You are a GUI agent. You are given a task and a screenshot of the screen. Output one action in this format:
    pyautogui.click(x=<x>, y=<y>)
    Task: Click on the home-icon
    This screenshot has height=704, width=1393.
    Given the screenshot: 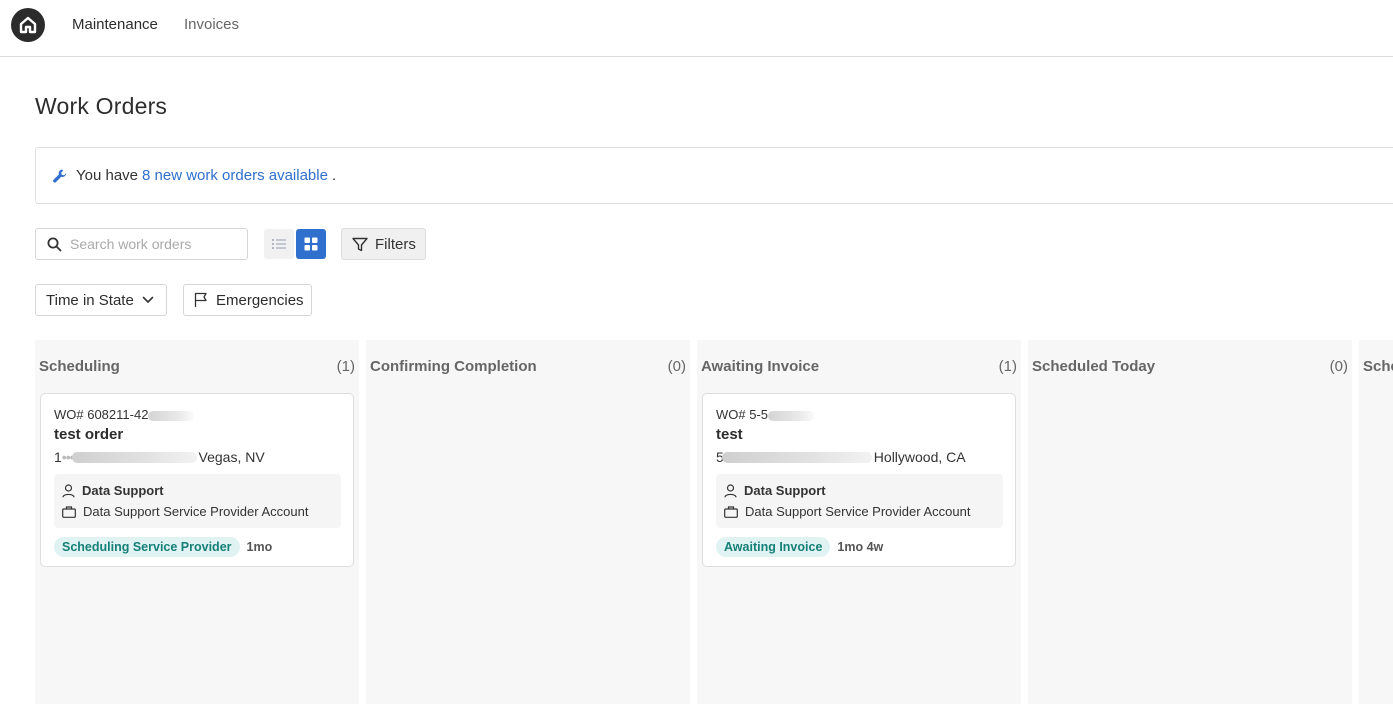 What is the action you would take?
    pyautogui.click(x=28, y=25)
    